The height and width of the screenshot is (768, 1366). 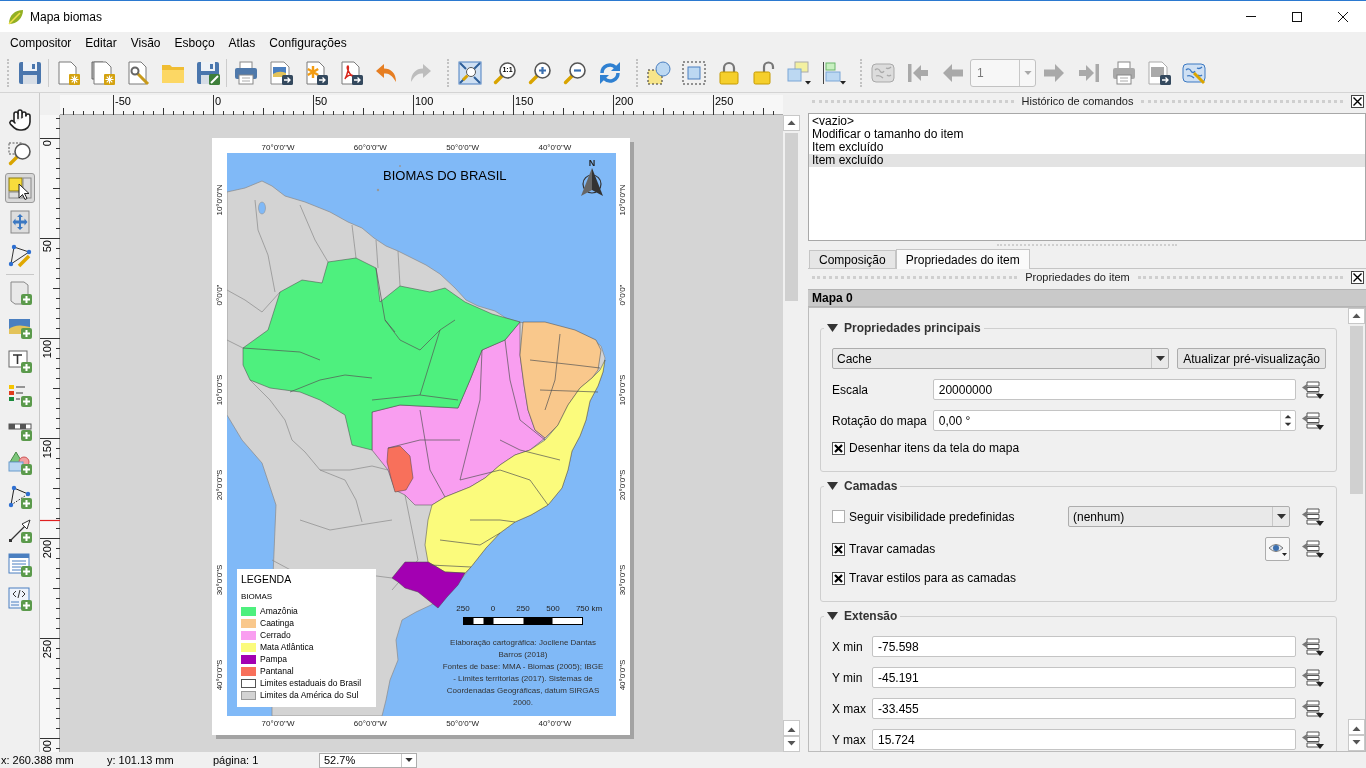 What do you see at coordinates (463, 609) in the screenshot?
I see `scale-label: 250` at bounding box center [463, 609].